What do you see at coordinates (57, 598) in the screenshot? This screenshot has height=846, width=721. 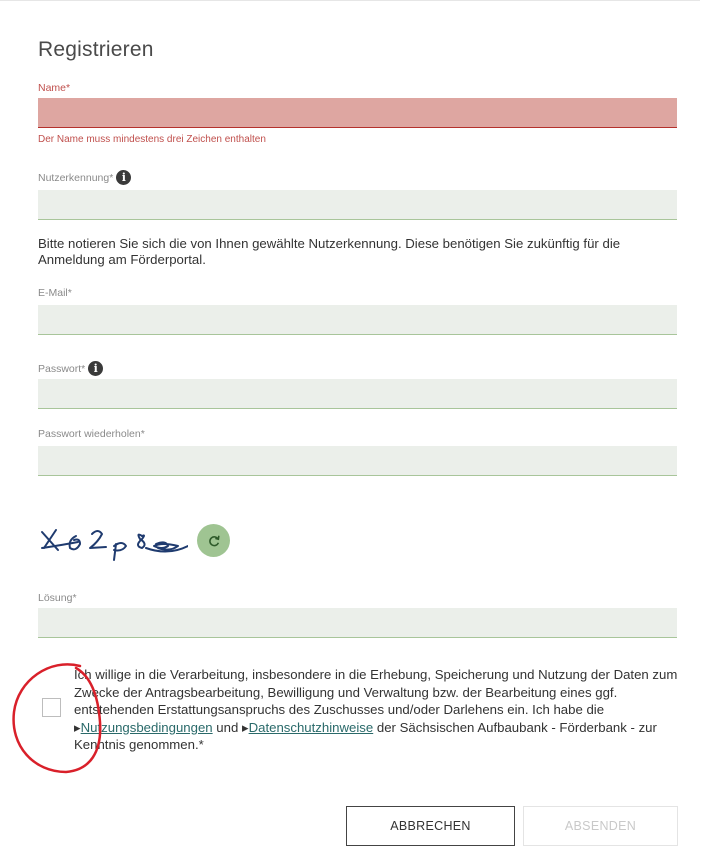 I see `solution-label: Lösung*` at bounding box center [57, 598].